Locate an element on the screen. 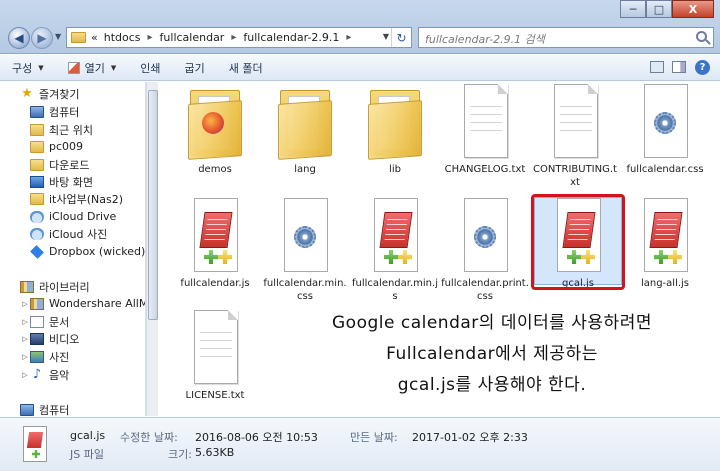 The width and height of the screenshot is (720, 471). new-folder-button: 새 폴더 is located at coordinates (246, 68).